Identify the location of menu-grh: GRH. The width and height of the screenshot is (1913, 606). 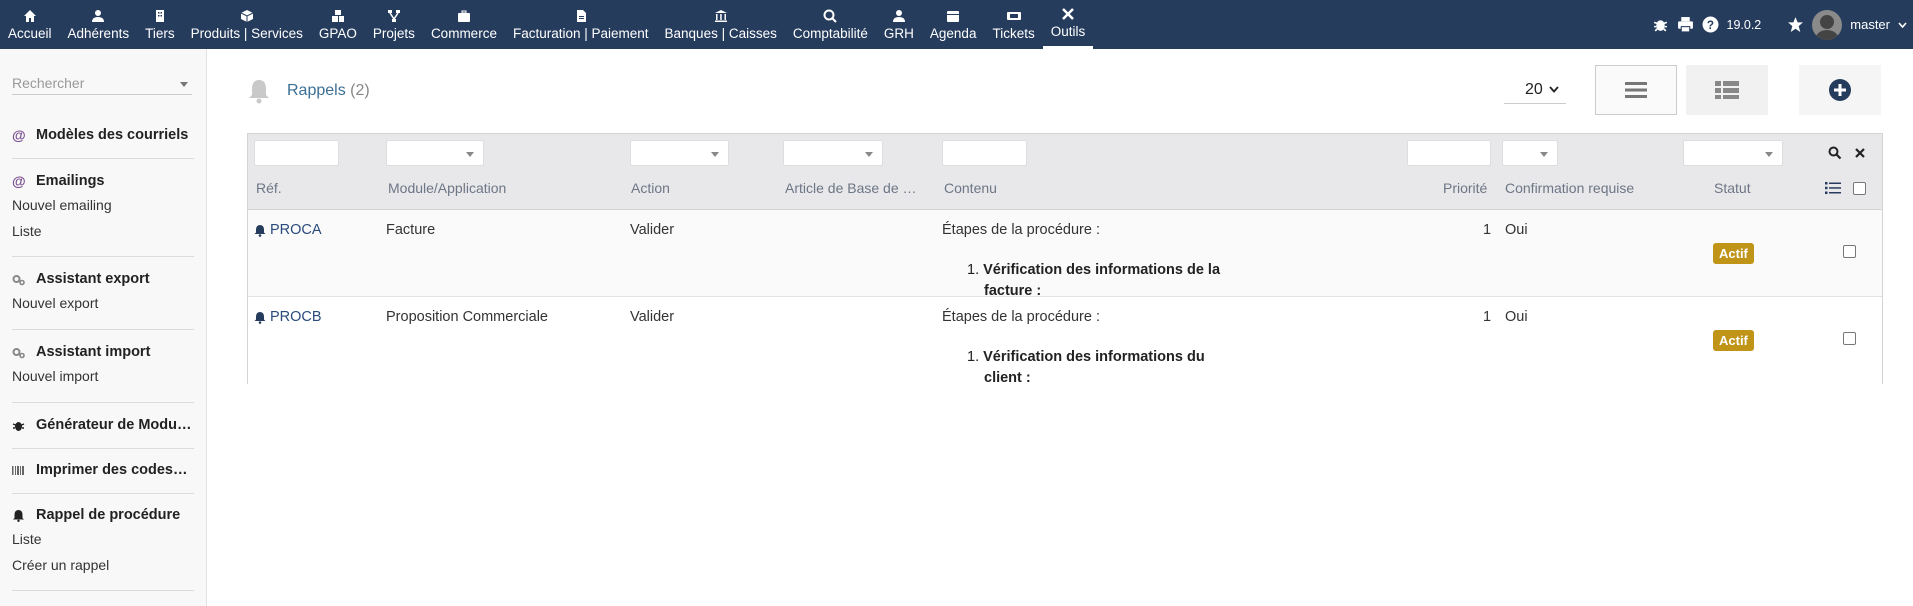
(899, 24).